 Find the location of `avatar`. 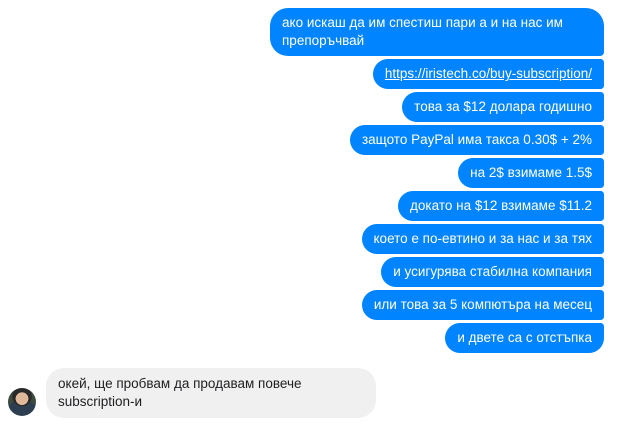

avatar is located at coordinates (22, 402).